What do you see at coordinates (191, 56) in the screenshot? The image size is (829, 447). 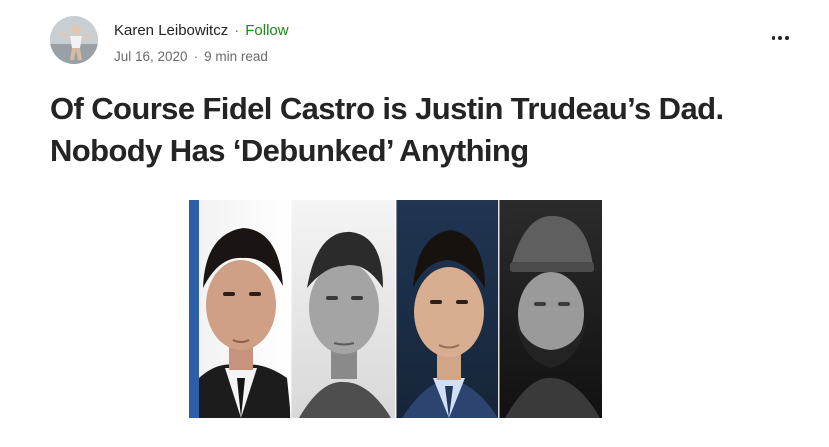 I see `article-meta: Jul 16, 2020 · 9 min read` at bounding box center [191, 56].